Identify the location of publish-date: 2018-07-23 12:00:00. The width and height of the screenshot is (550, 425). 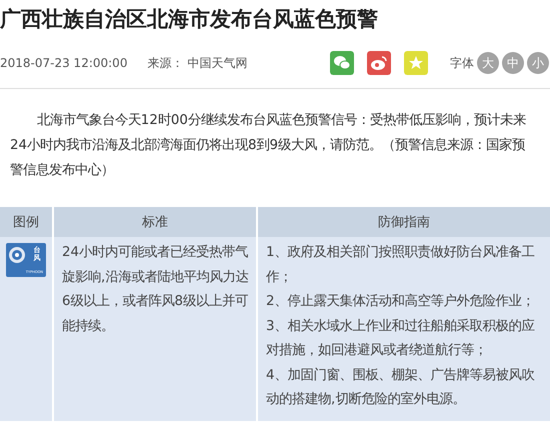
(64, 63).